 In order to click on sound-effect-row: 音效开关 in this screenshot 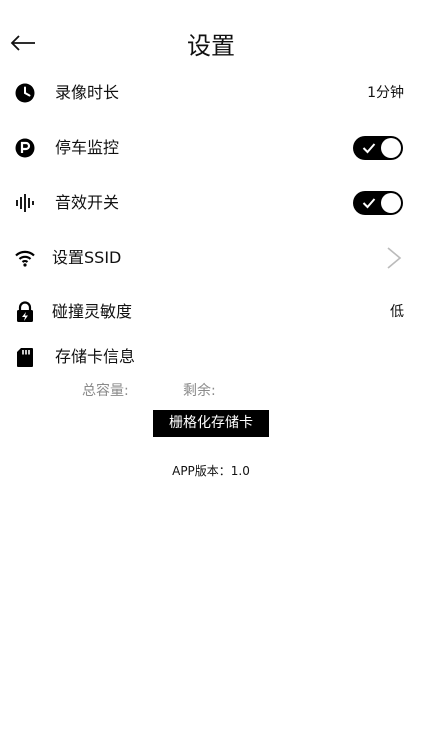, I will do `click(211, 203)`.